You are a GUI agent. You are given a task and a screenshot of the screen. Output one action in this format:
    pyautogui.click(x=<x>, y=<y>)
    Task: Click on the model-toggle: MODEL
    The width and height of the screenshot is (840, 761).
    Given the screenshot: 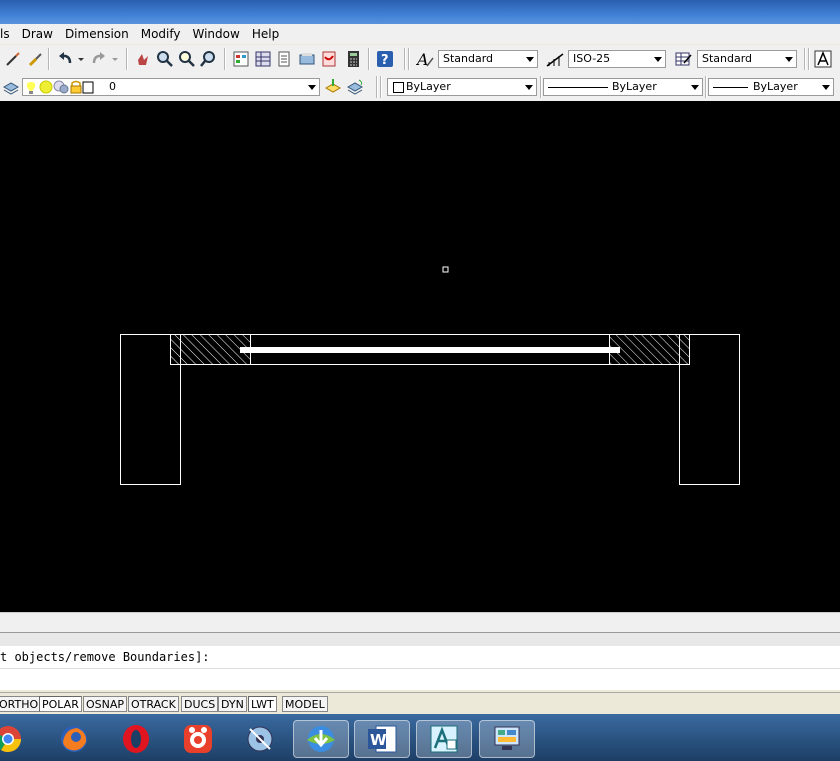 What is the action you would take?
    pyautogui.click(x=305, y=704)
    